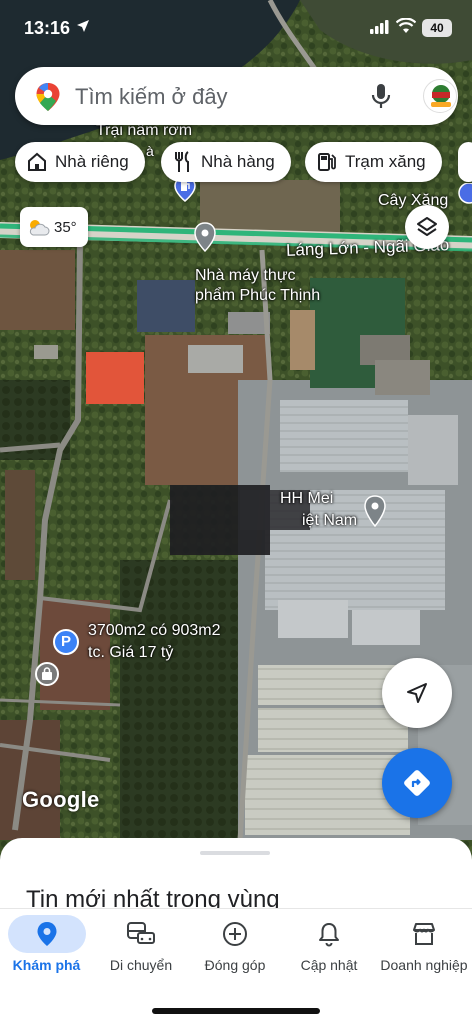 Image resolution: width=472 pixels, height=1024 pixels. Describe the element at coordinates (37, 162) in the screenshot. I see `home-icon` at that location.